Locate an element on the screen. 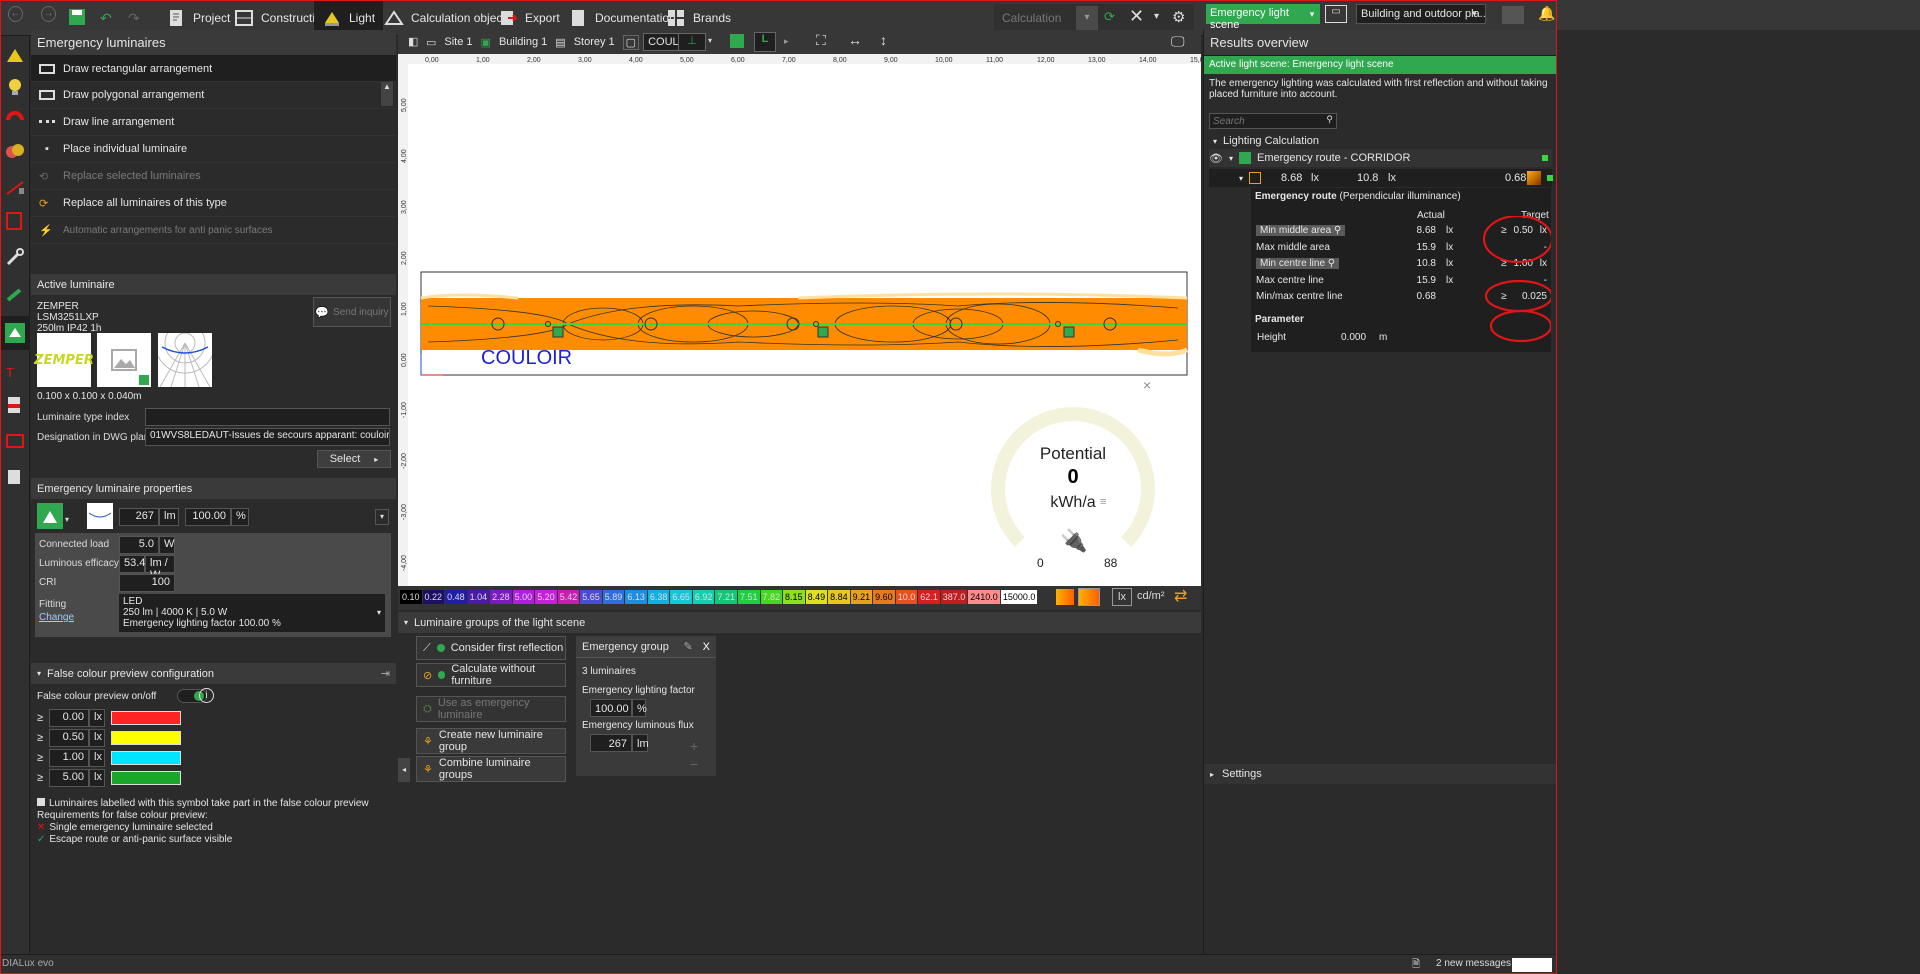  measure-icon: ↔ is located at coordinates (855, 40).